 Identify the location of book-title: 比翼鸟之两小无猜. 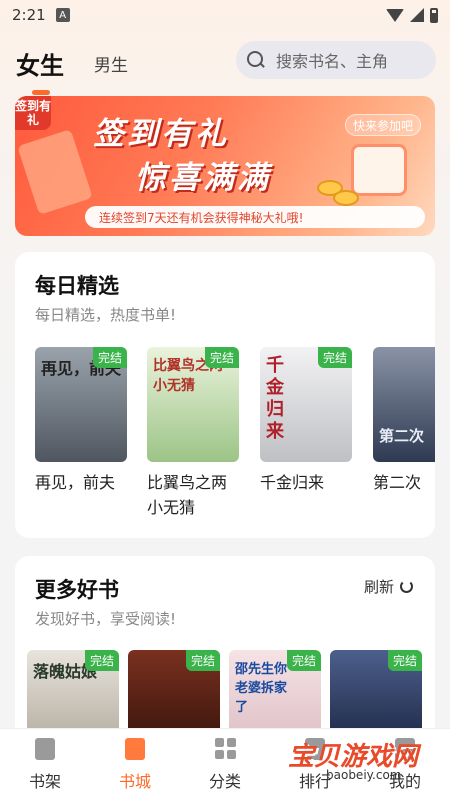
(187, 495).